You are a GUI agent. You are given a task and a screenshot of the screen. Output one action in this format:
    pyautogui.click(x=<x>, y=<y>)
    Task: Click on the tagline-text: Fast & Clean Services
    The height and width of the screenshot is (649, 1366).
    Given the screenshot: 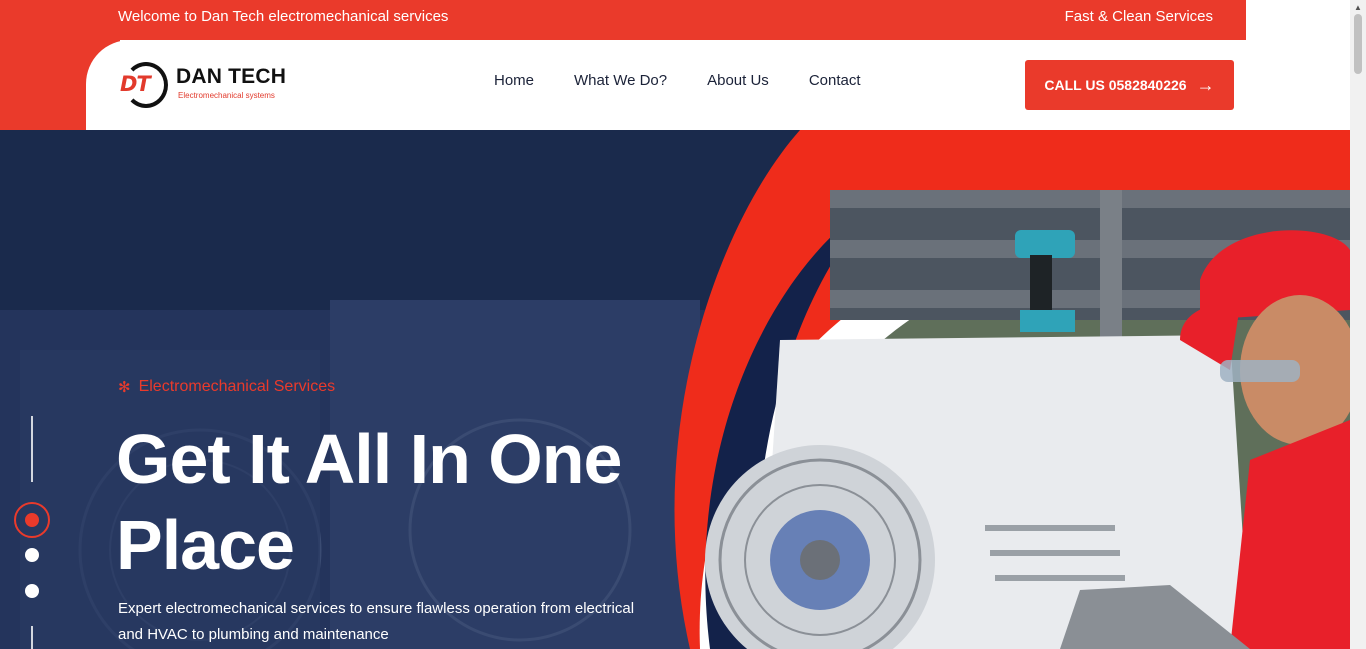 What is the action you would take?
    pyautogui.click(x=1138, y=16)
    